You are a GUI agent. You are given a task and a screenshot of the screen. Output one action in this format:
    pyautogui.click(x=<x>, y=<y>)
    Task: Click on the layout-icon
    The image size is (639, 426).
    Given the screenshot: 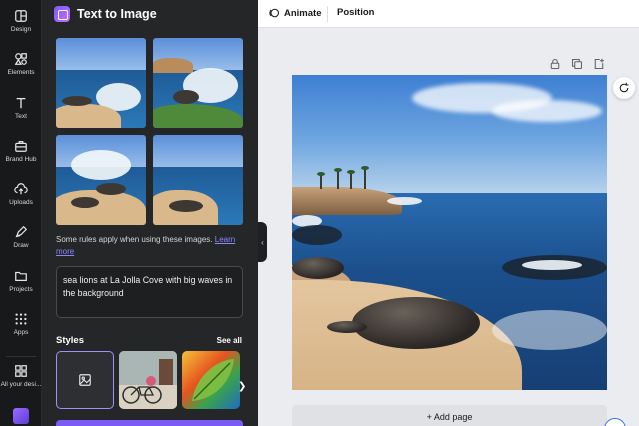 What is the action you would take?
    pyautogui.click(x=21, y=16)
    